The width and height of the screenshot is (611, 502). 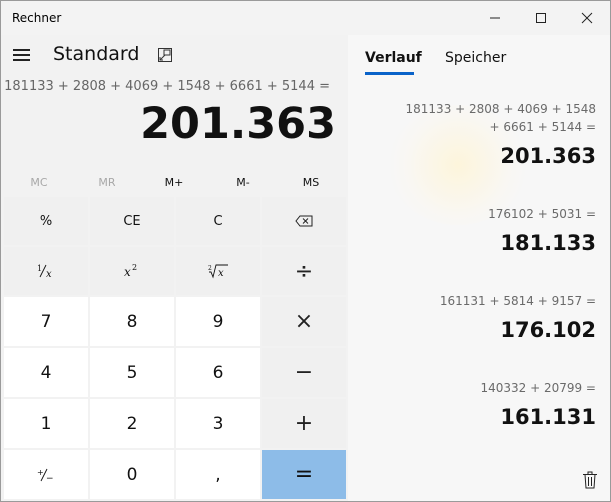 What do you see at coordinates (165, 55) in the screenshot?
I see `keep-on-top-icon` at bounding box center [165, 55].